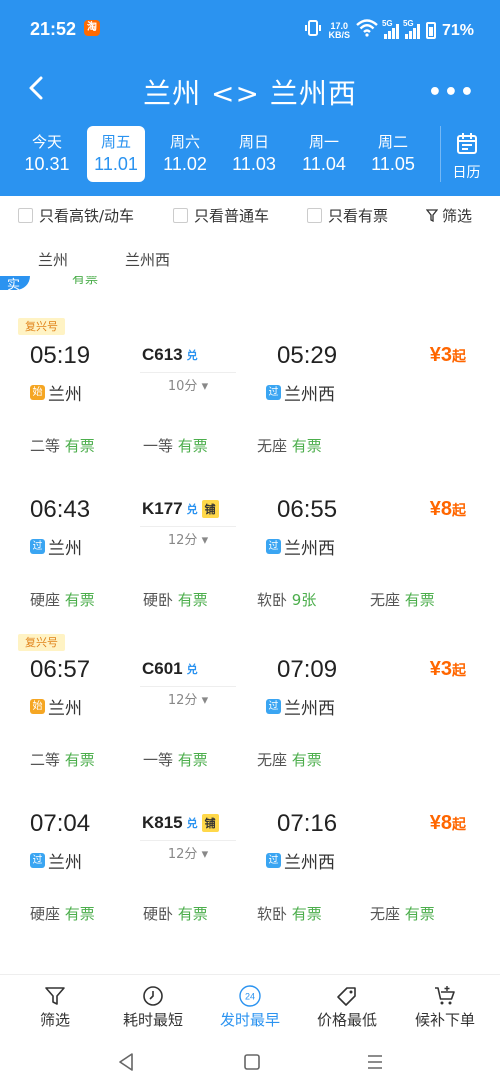 This screenshot has width=500, height=1086. What do you see at coordinates (158, 914) in the screenshot?
I see `seat-class: 硬卧` at bounding box center [158, 914].